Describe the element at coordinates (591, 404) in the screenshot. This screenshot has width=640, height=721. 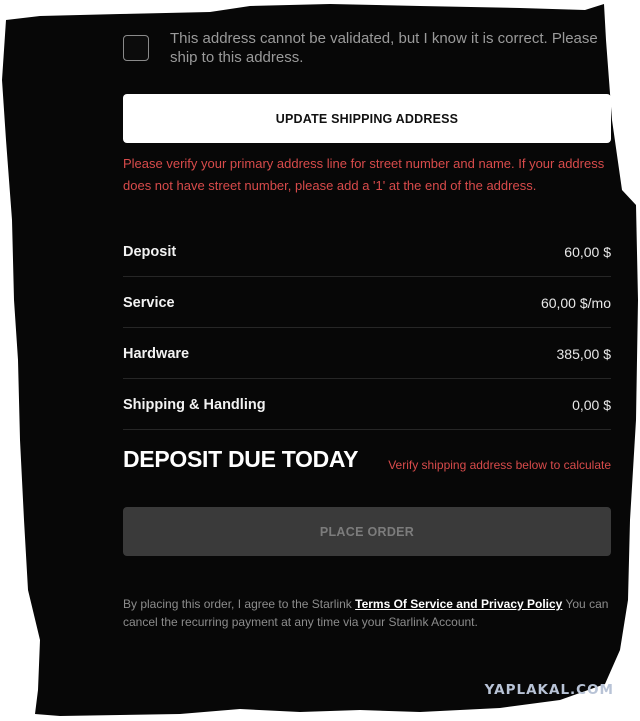
I see `summary-value: 0,00 $` at that location.